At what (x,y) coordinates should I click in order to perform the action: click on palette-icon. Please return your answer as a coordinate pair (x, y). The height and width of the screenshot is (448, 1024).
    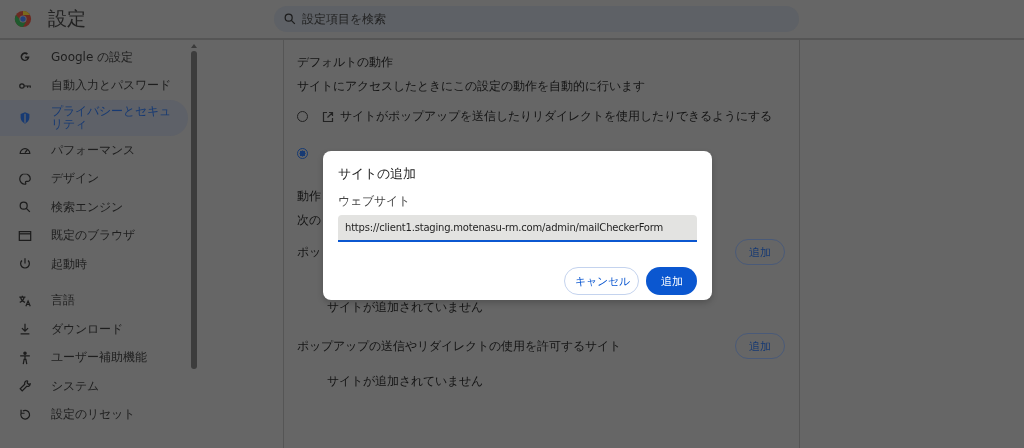
    Looking at the image, I should click on (25, 178).